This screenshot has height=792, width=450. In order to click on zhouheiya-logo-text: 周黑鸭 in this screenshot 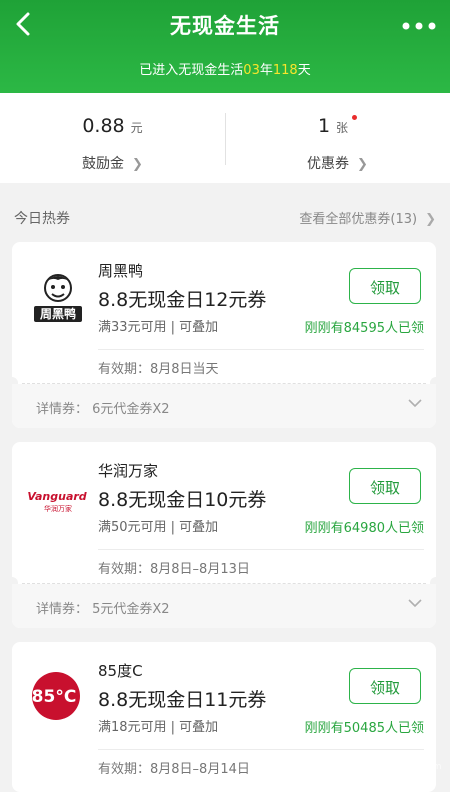, I will do `click(58, 313)`.